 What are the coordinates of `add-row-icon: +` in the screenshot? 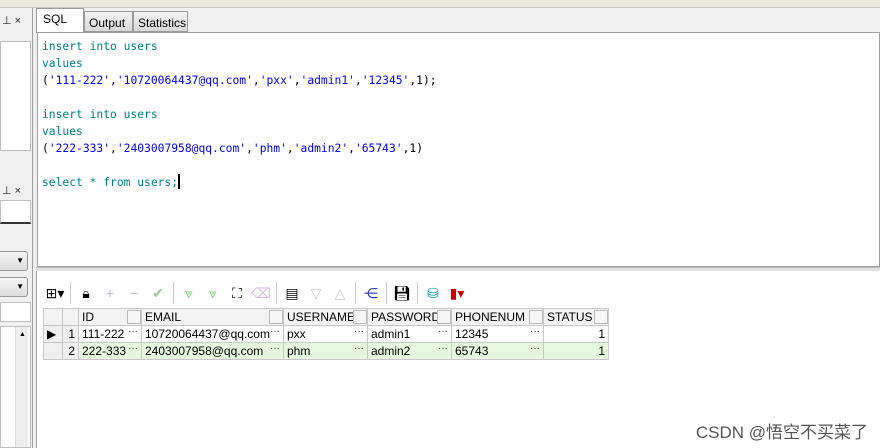 It's located at (110, 293).